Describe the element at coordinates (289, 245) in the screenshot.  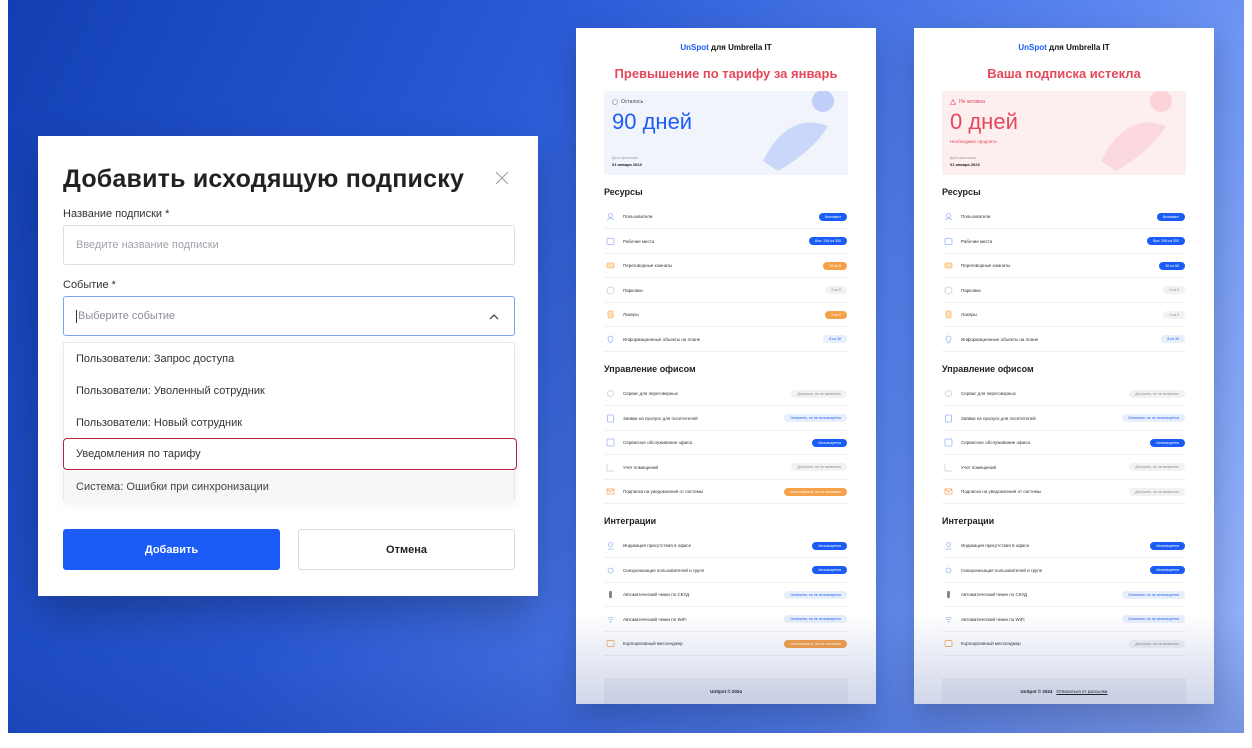
I see `subscription-name-input` at that location.